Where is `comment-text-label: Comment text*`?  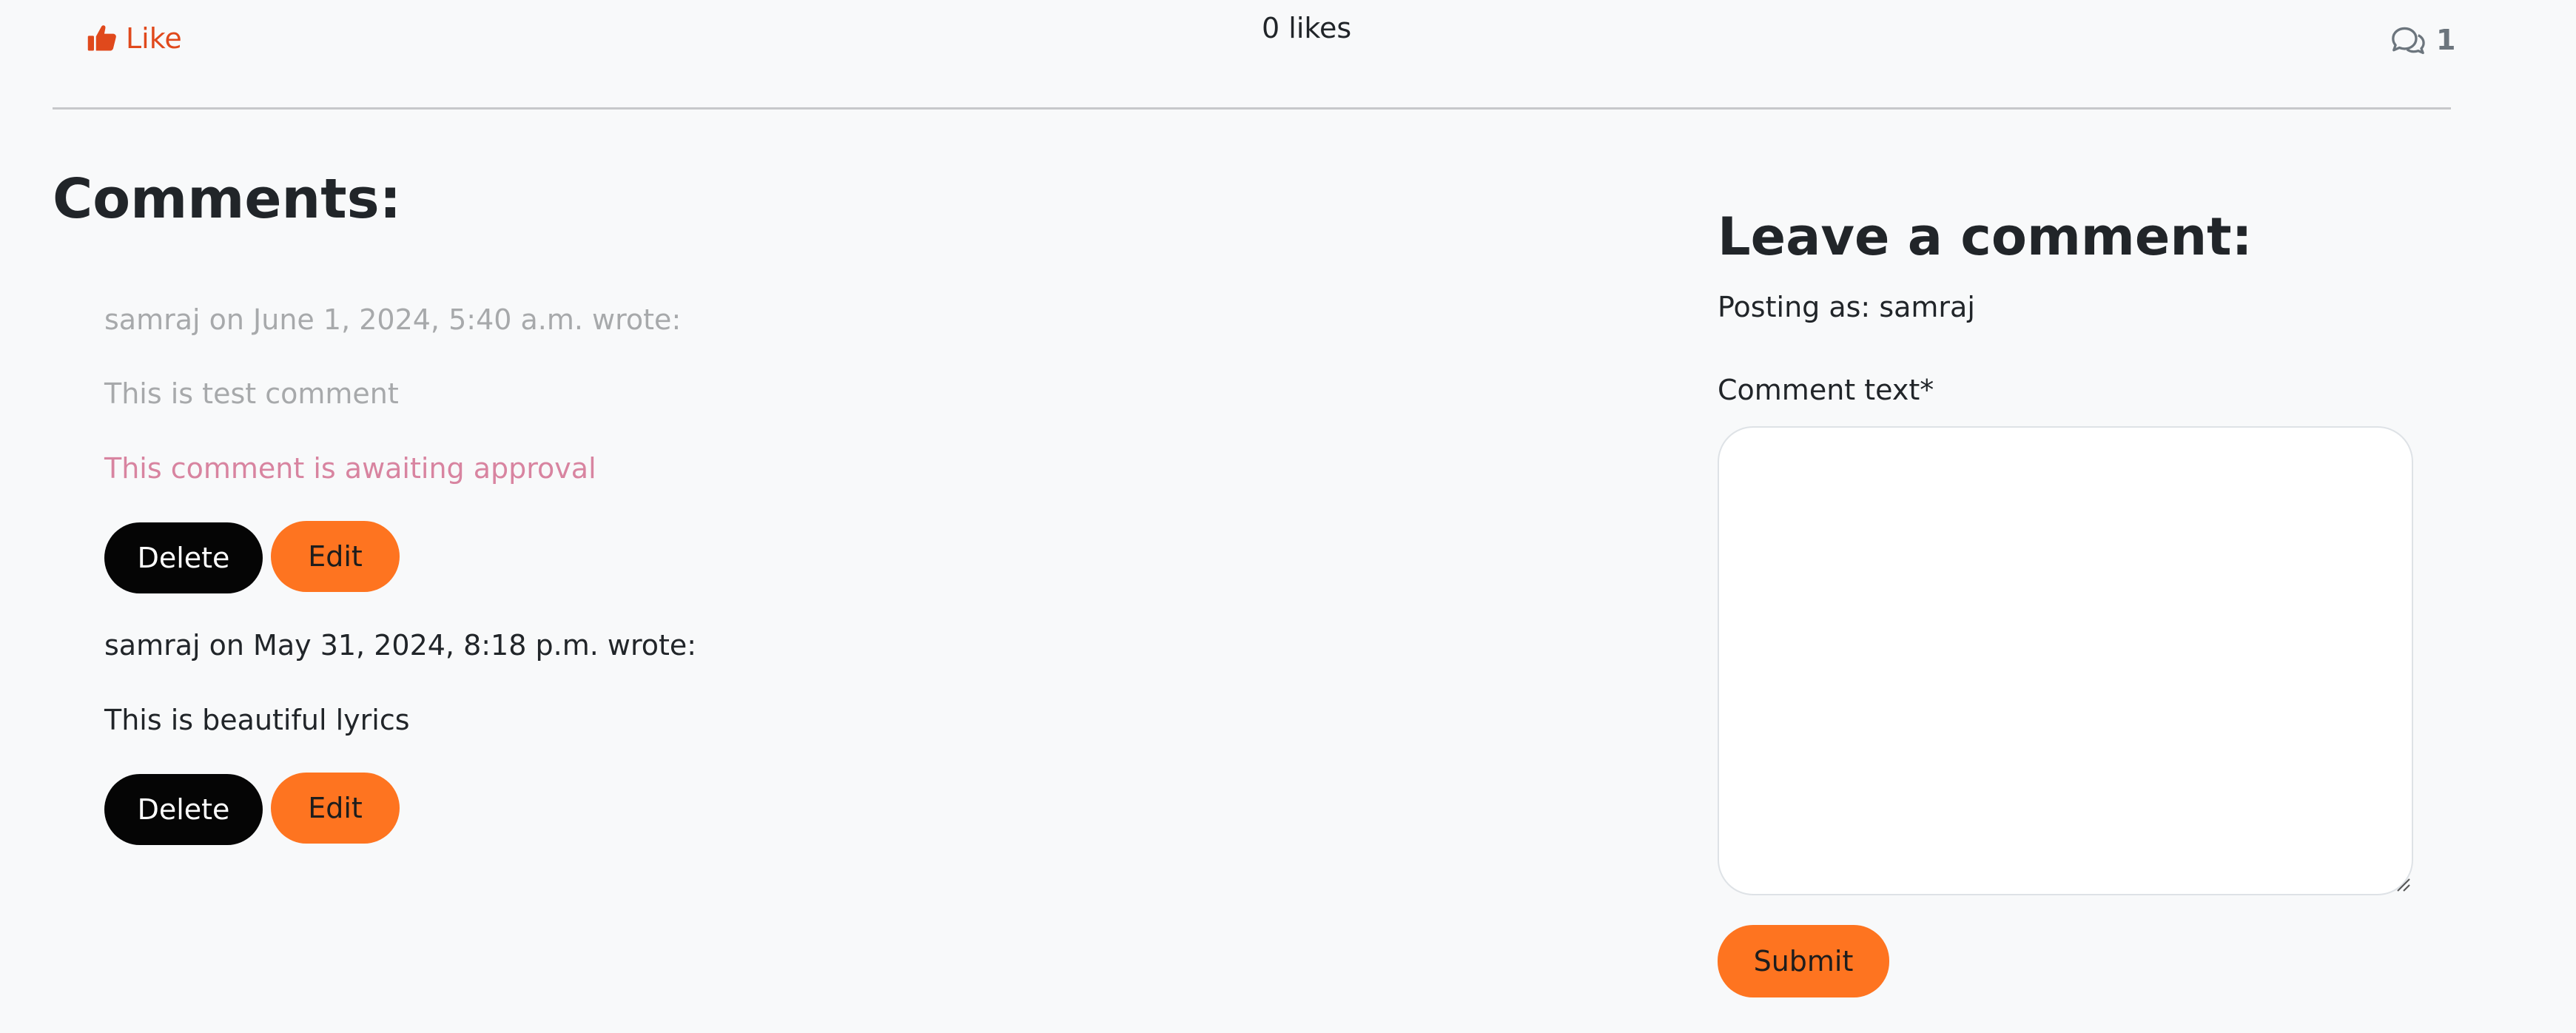
comment-text-label: Comment text* is located at coordinates (1826, 390).